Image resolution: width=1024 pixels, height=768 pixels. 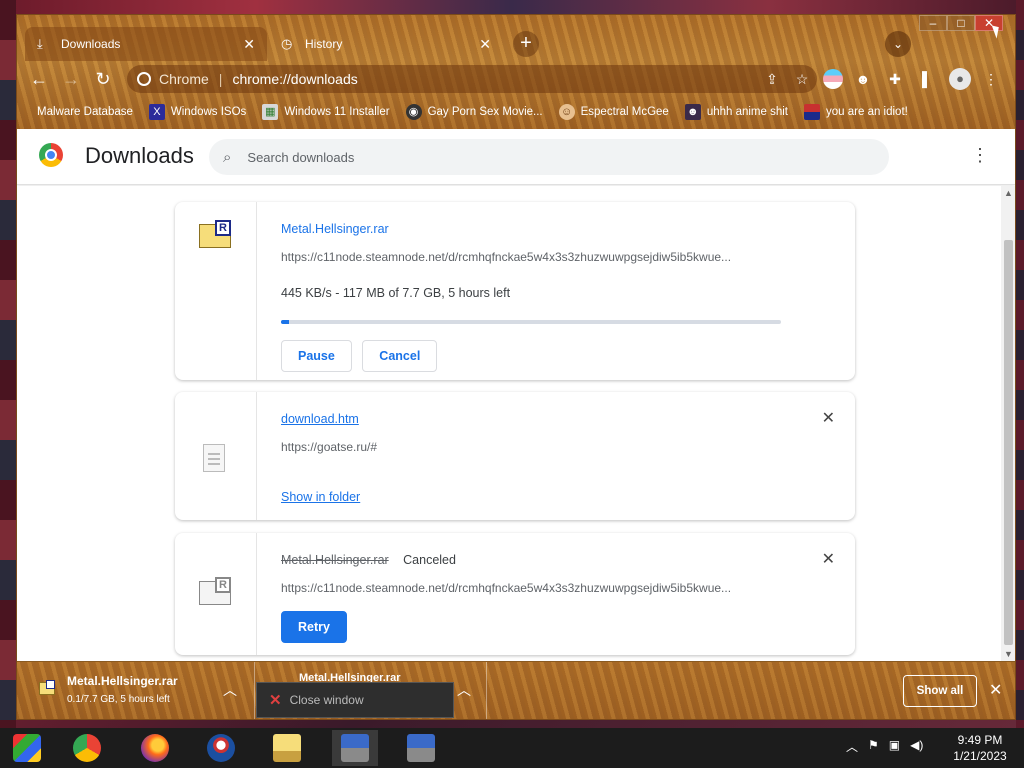 What do you see at coordinates (337, 112) in the screenshot?
I see `bookmark-label: Windows 11 Installer` at bounding box center [337, 112].